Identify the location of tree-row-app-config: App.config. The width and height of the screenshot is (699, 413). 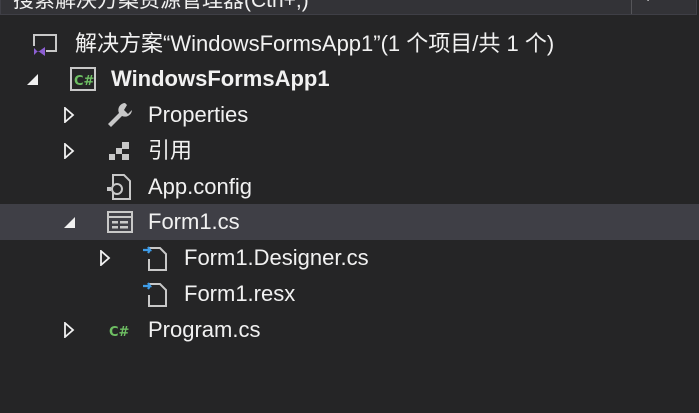
(349, 187).